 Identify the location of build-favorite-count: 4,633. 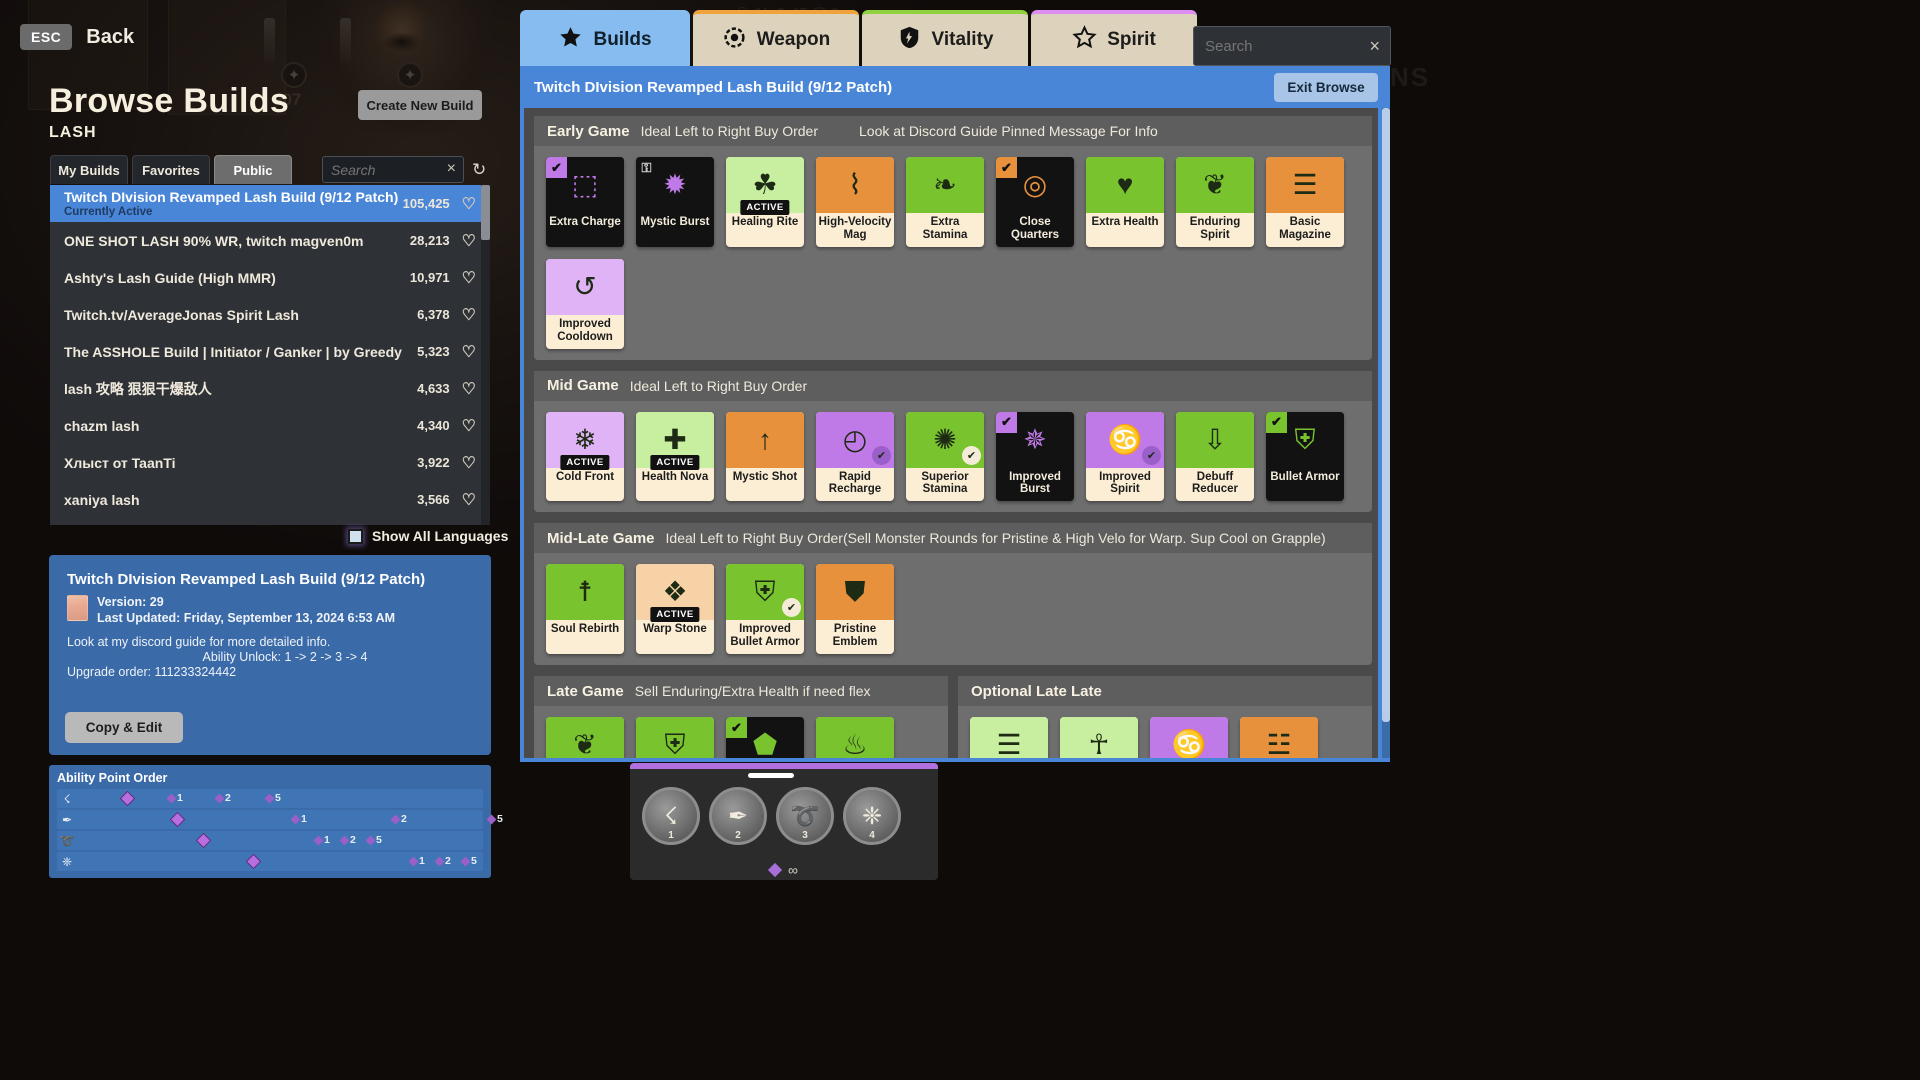
(433, 388).